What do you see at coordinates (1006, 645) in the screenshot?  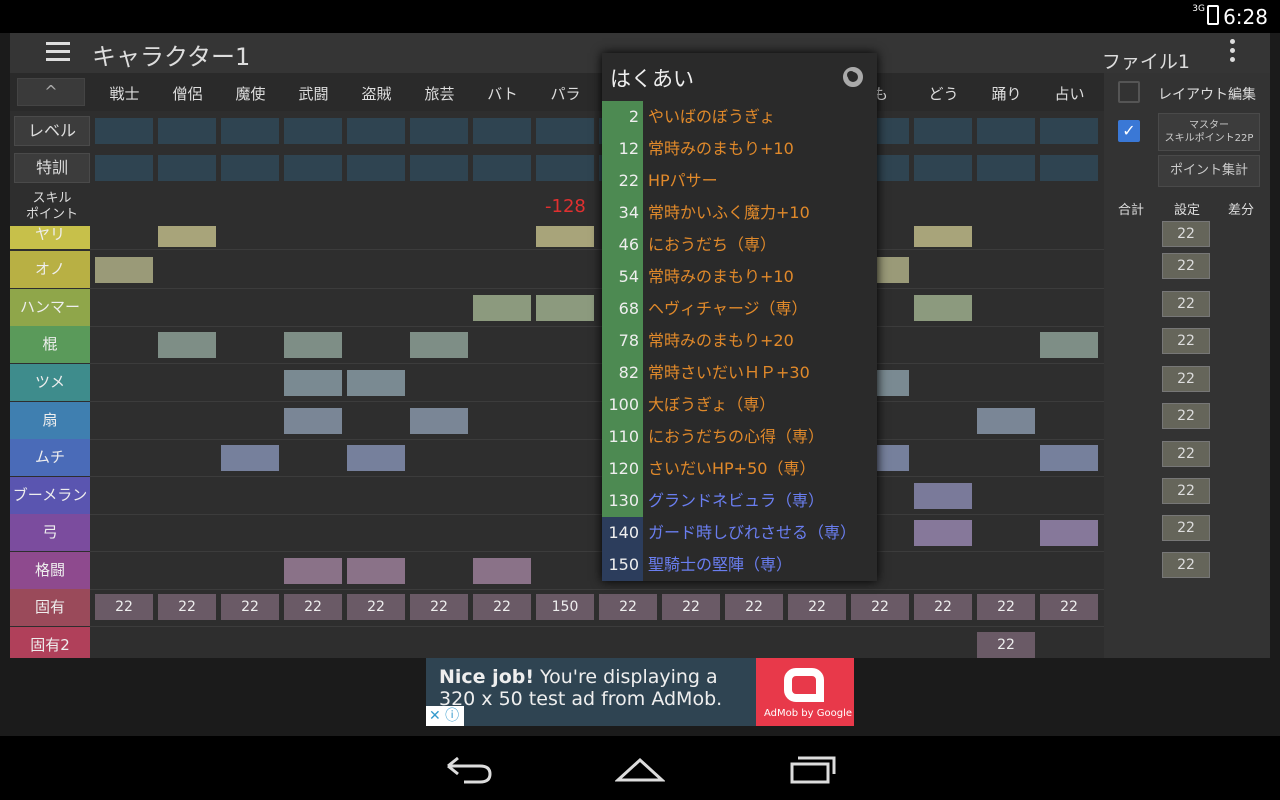 I see `unique2-skill-cell: 22` at bounding box center [1006, 645].